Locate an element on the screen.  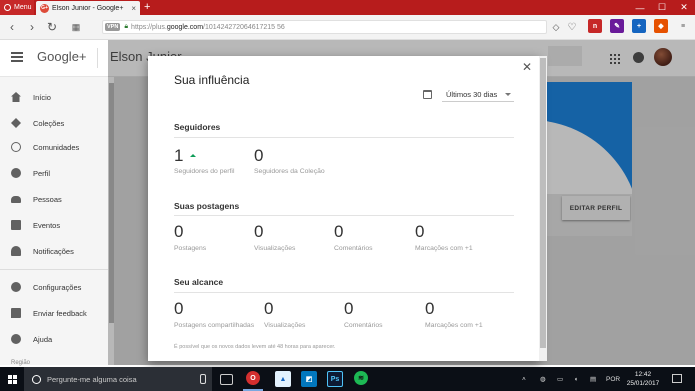
windows-logo-icon is located at coordinates (12, 379).